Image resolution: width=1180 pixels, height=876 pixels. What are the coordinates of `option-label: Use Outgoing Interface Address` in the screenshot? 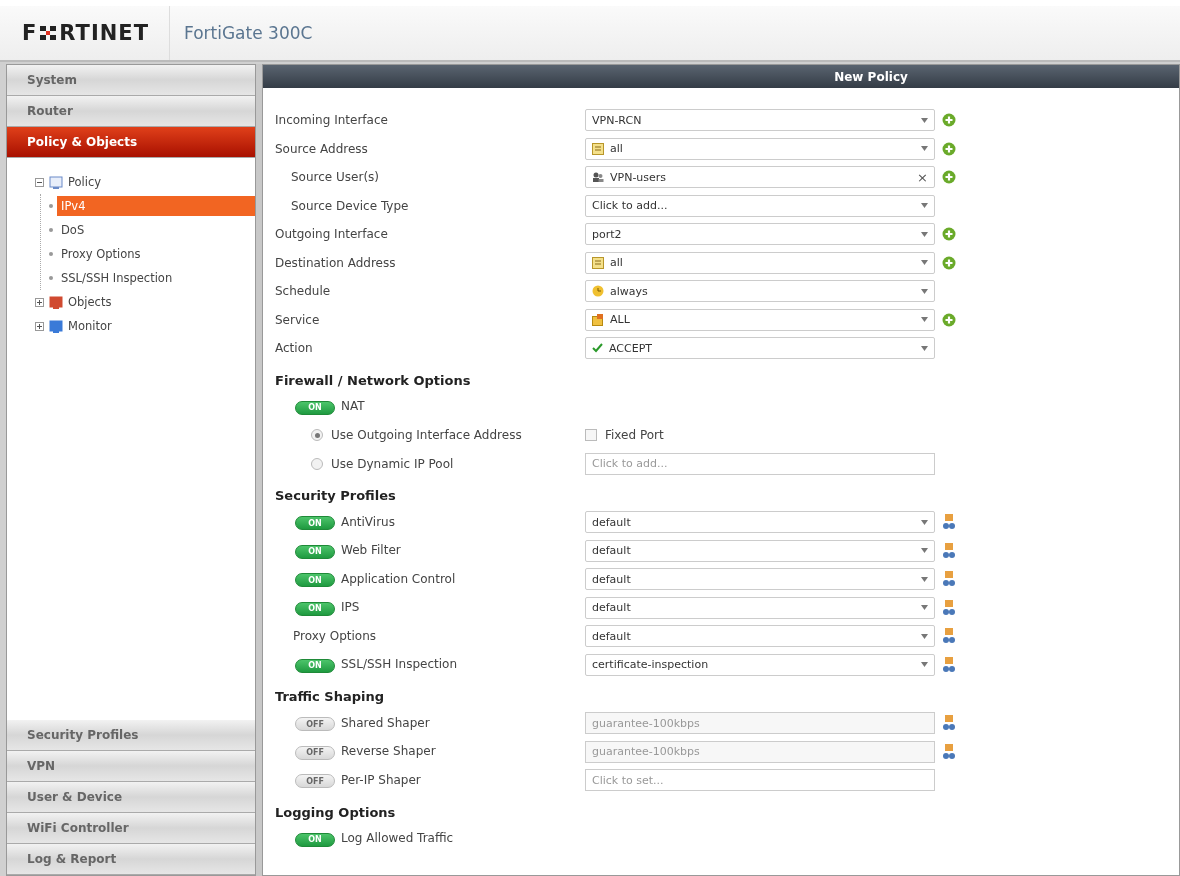 It's located at (426, 435).